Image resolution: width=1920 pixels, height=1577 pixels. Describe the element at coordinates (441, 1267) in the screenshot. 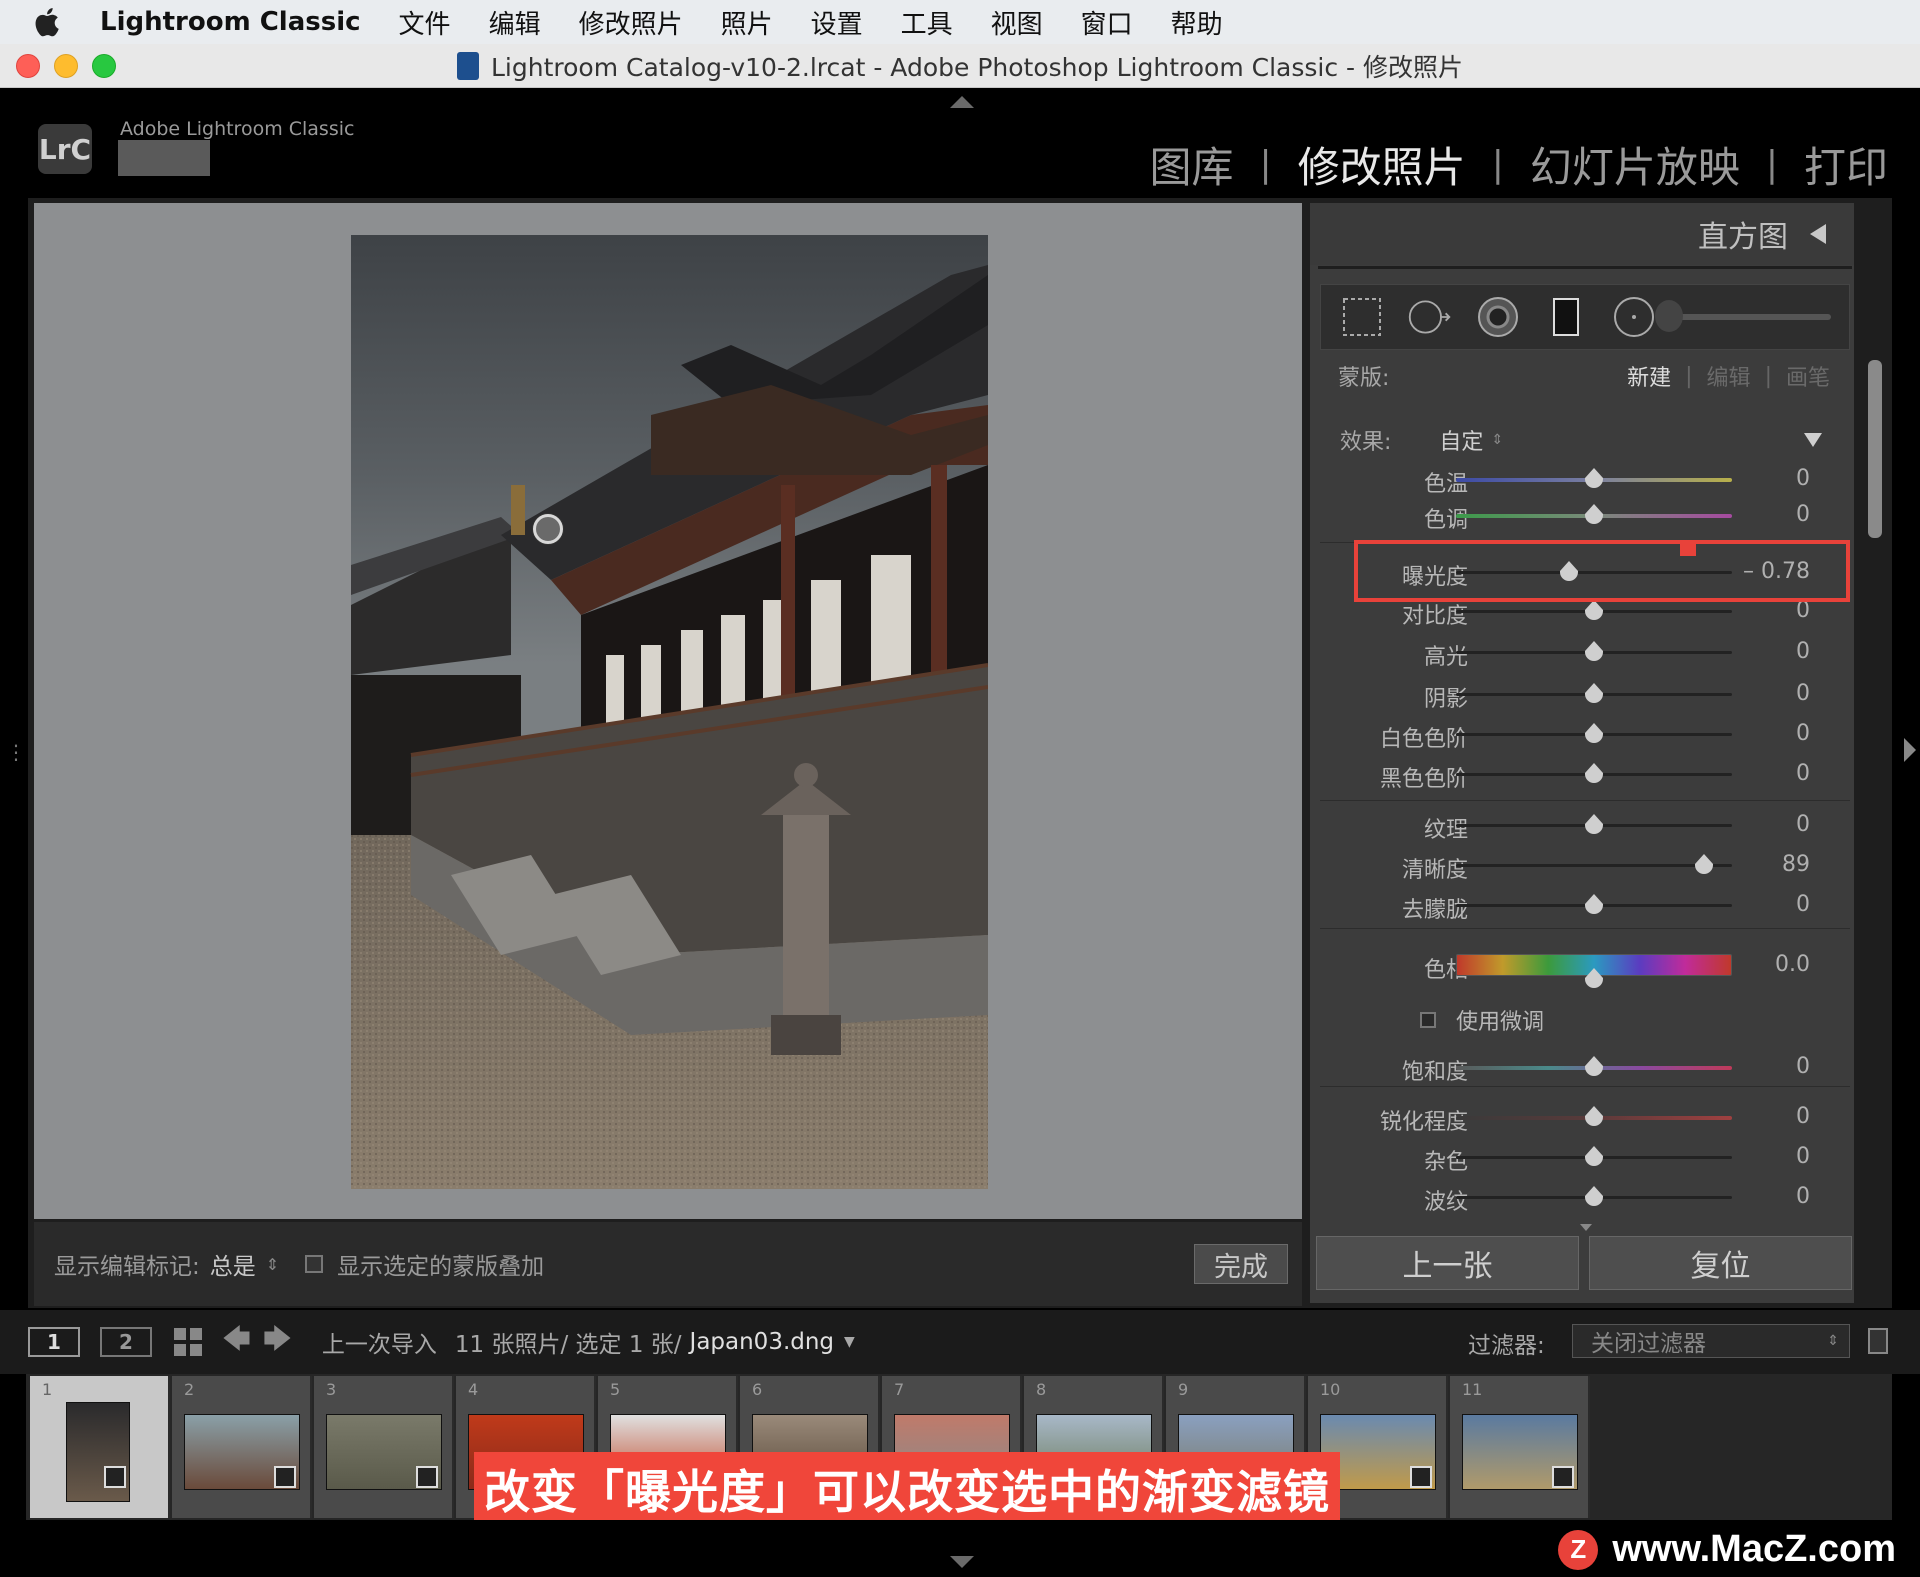

I see `show-mask-overlay-label: 显示选定的蒙版叠加` at that location.